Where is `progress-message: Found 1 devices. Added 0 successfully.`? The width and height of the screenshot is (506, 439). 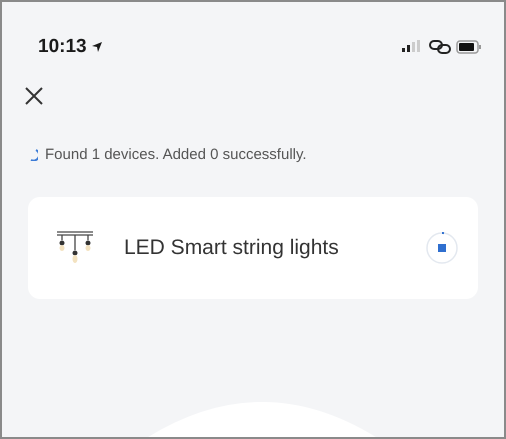 progress-message: Found 1 devices. Added 0 successfully. is located at coordinates (176, 155).